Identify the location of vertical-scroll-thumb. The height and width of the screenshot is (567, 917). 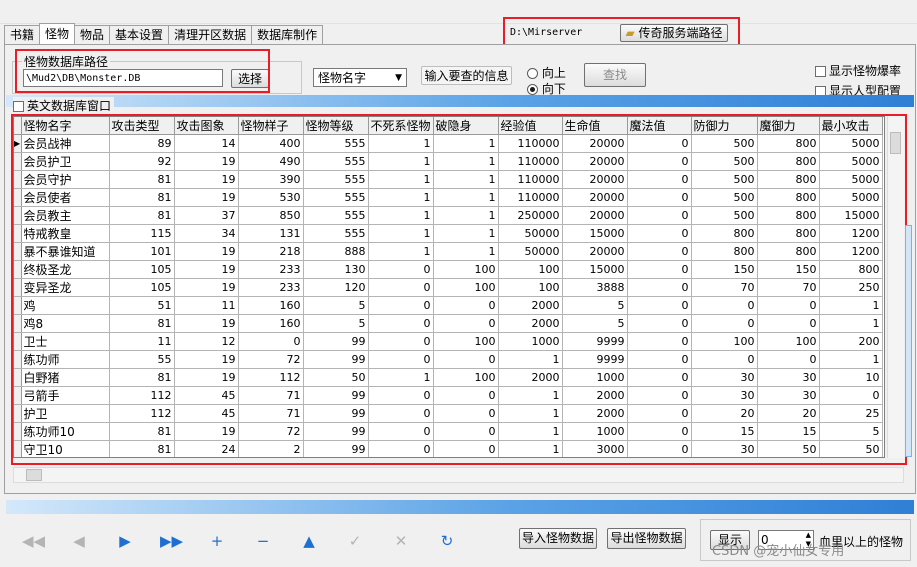
(895, 143).